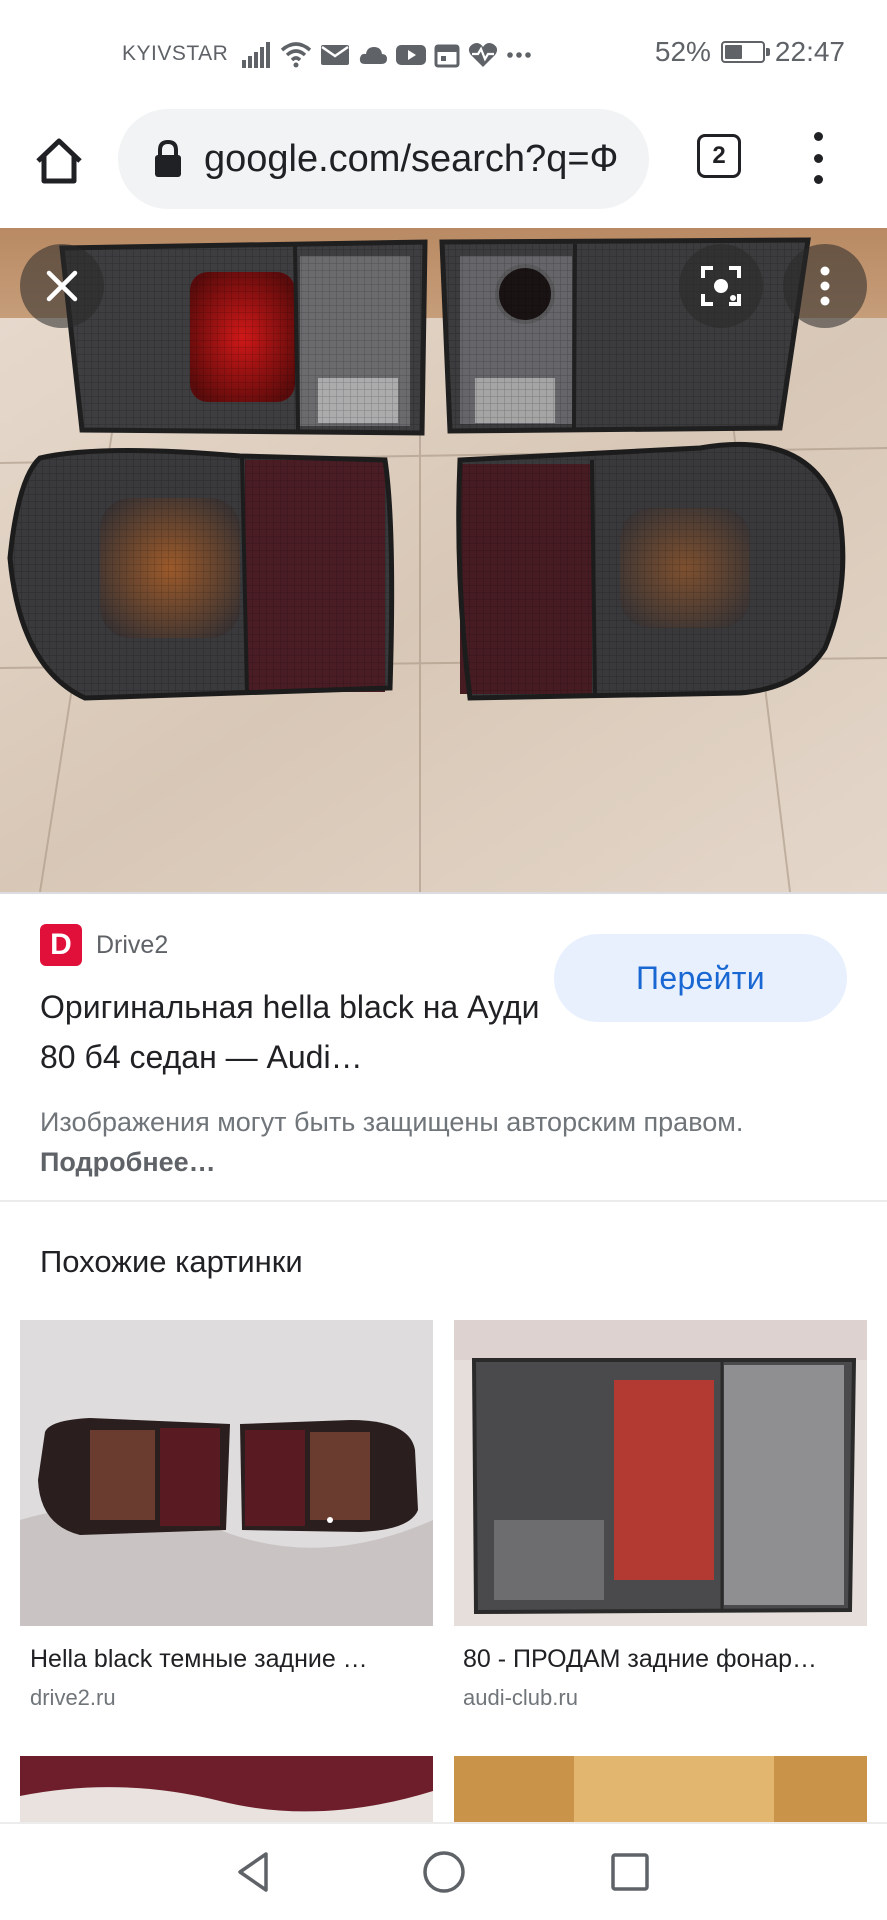  I want to click on url-text: google.com/search?q=Ф, so click(411, 159).